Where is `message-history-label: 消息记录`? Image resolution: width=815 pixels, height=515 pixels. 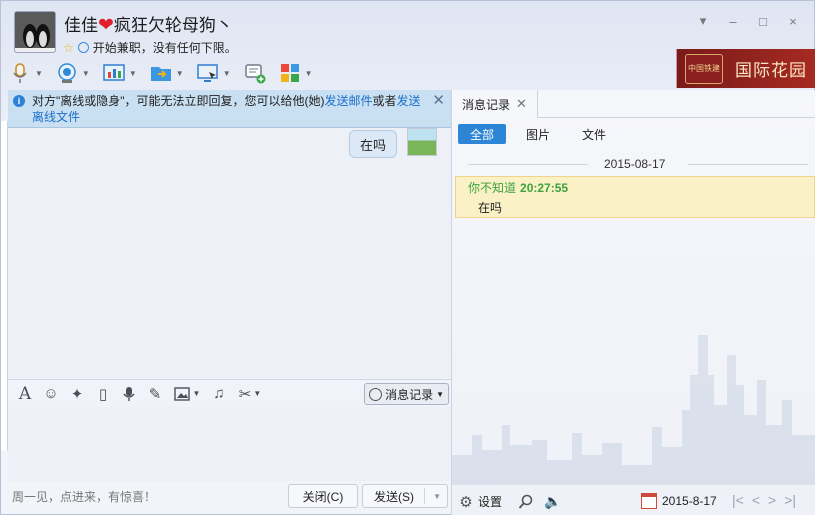 message-history-label: 消息记录 is located at coordinates (409, 394).